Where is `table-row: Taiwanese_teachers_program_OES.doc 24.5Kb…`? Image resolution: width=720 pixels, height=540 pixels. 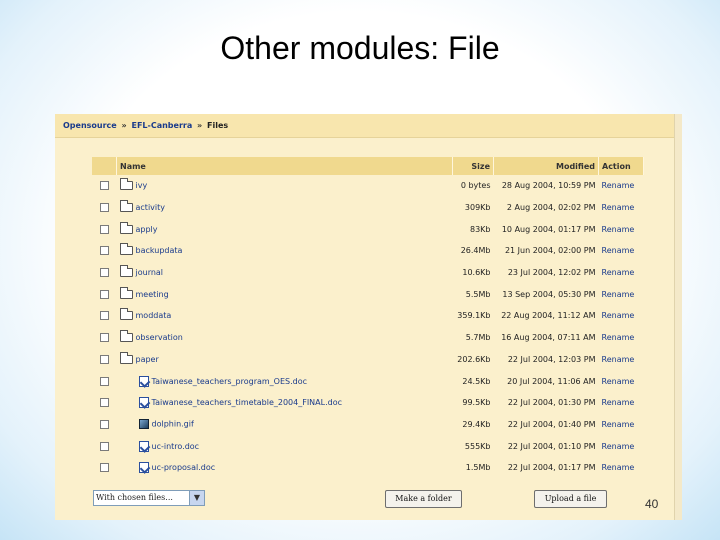 table-row: Taiwanese_teachers_program_OES.doc 24.5Kb… is located at coordinates (368, 381).